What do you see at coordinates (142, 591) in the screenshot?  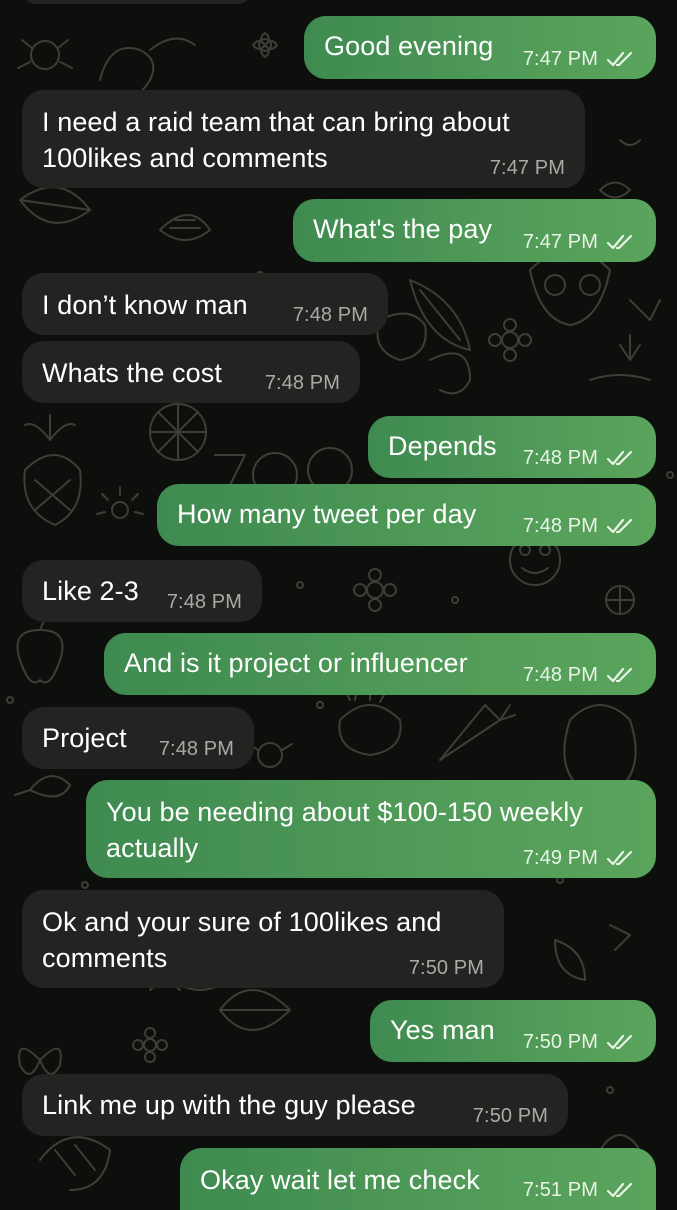 I see `incoming-message: Like 2-3 7:48 PM` at bounding box center [142, 591].